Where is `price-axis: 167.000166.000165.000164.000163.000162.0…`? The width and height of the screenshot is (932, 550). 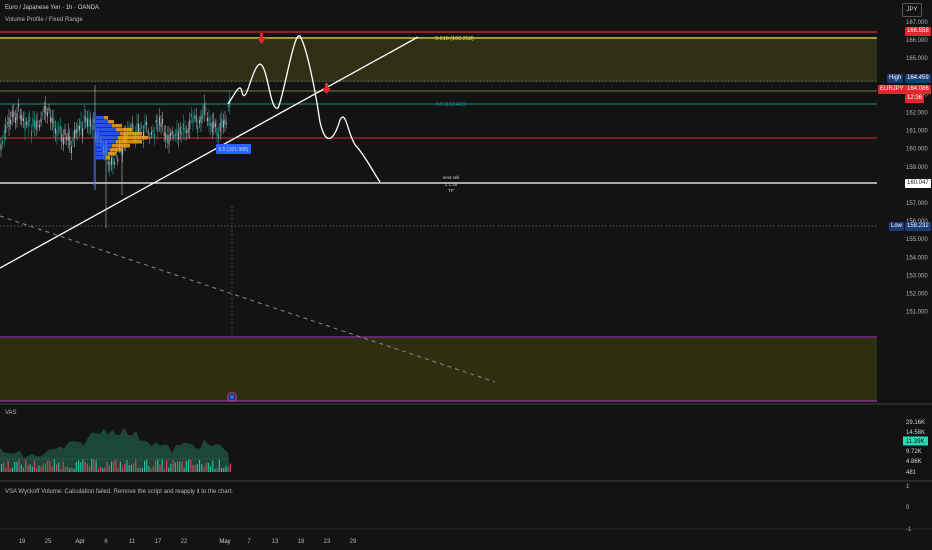 price-axis: 167.000166.000165.000164.000163.000162.0… is located at coordinates (917, 168).